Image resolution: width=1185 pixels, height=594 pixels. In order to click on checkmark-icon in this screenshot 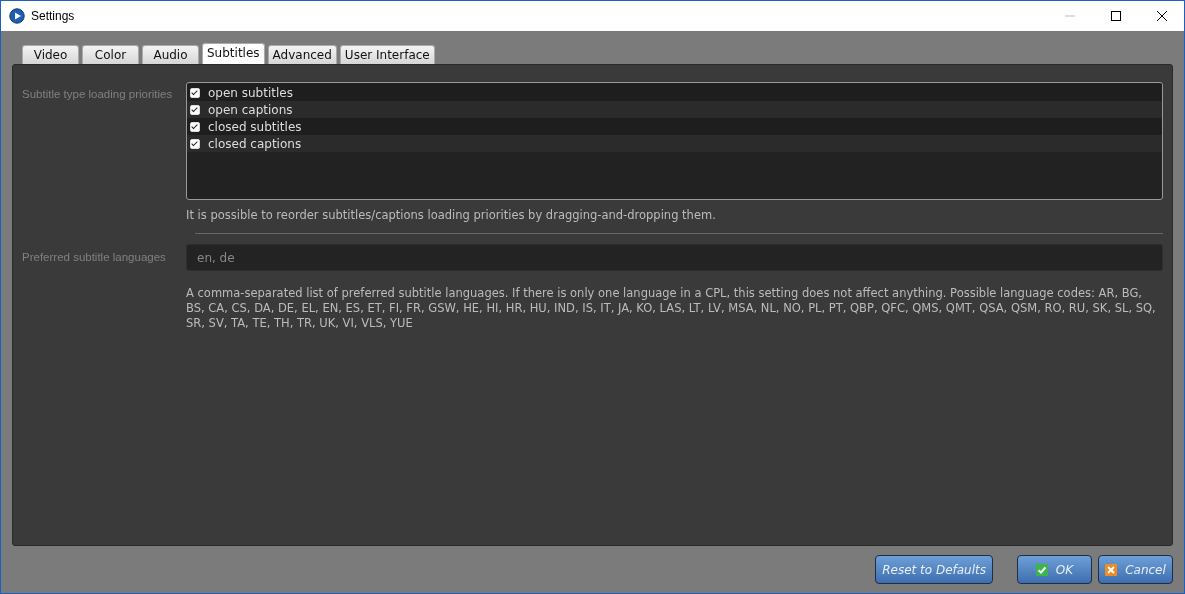, I will do `click(1041, 569)`.